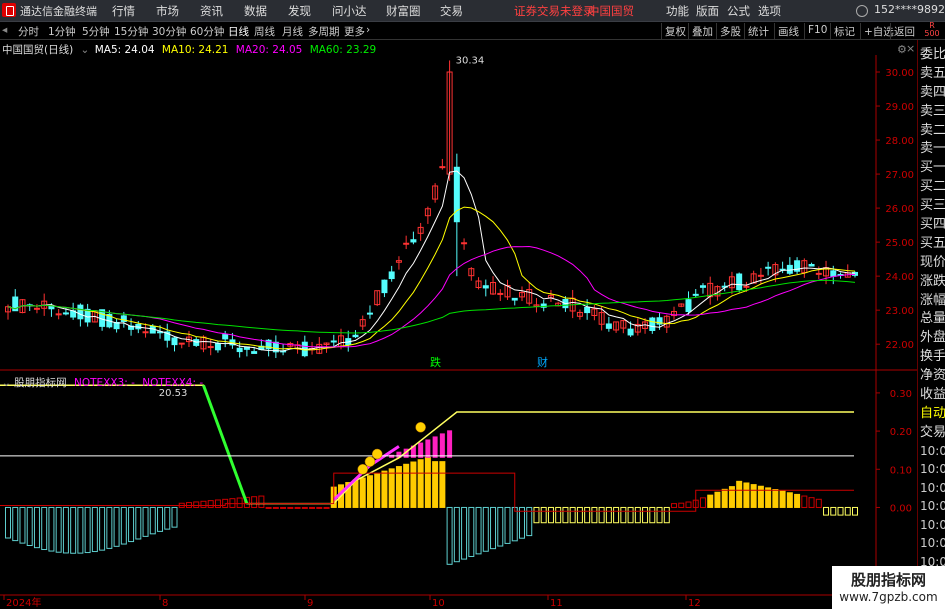  Describe the element at coordinates (758, 31) in the screenshot. I see `btn-tongji: 统计` at that location.